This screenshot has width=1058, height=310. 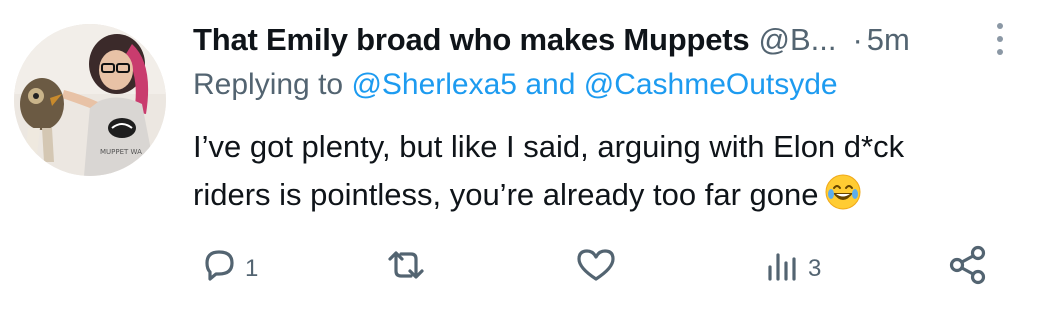 I want to click on timestamp: 5m, so click(x=888, y=40).